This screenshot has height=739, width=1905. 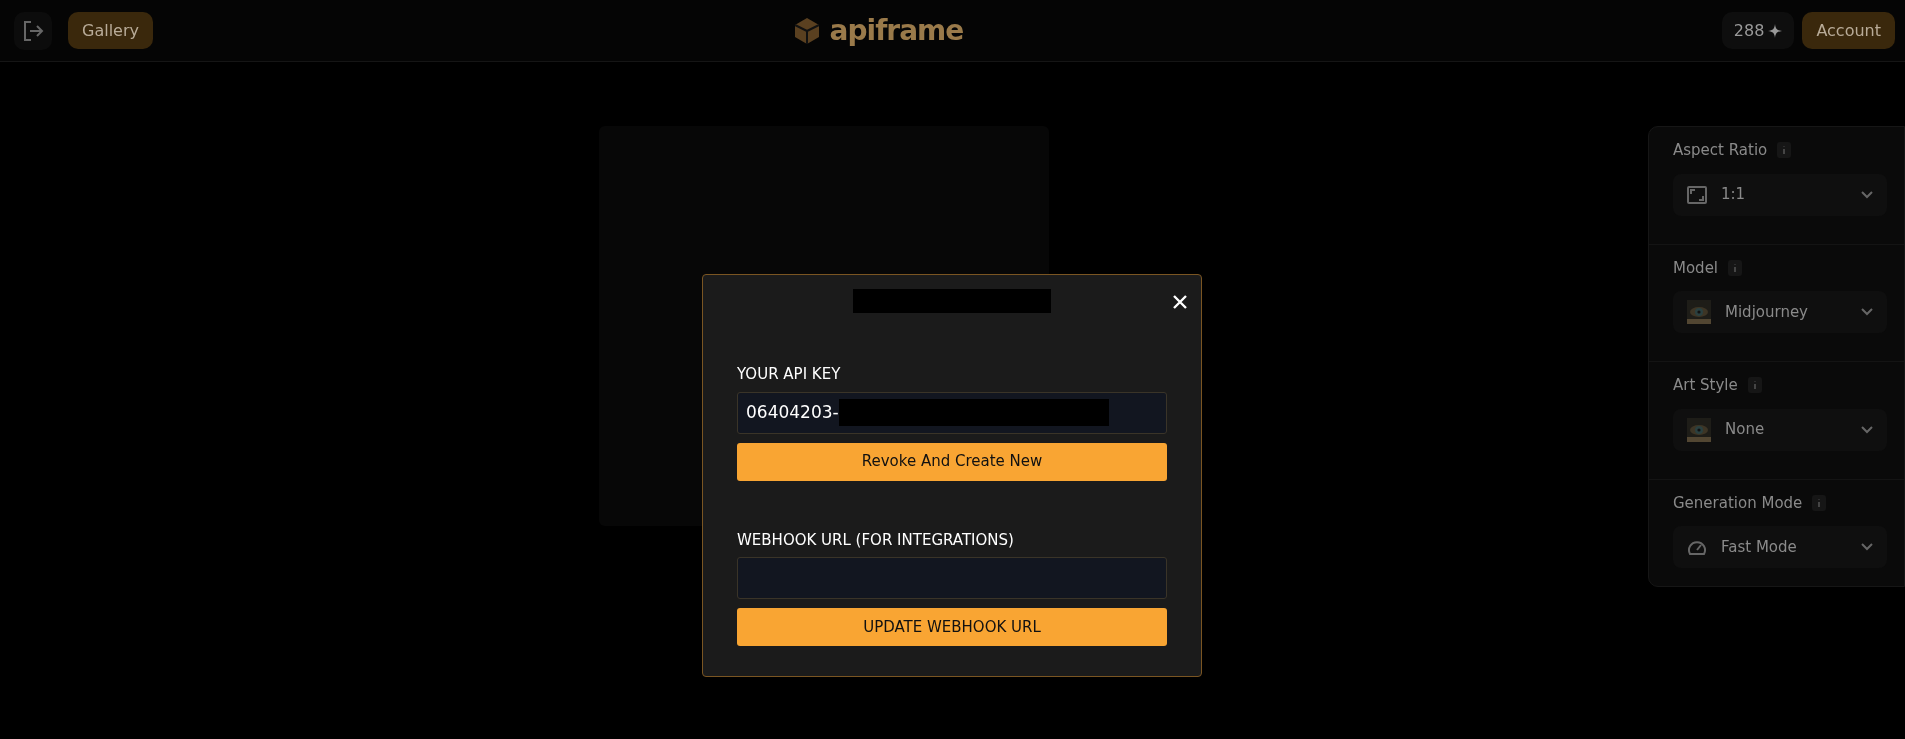 I want to click on revoke-button: Revoke And Create New, so click(x=952, y=461).